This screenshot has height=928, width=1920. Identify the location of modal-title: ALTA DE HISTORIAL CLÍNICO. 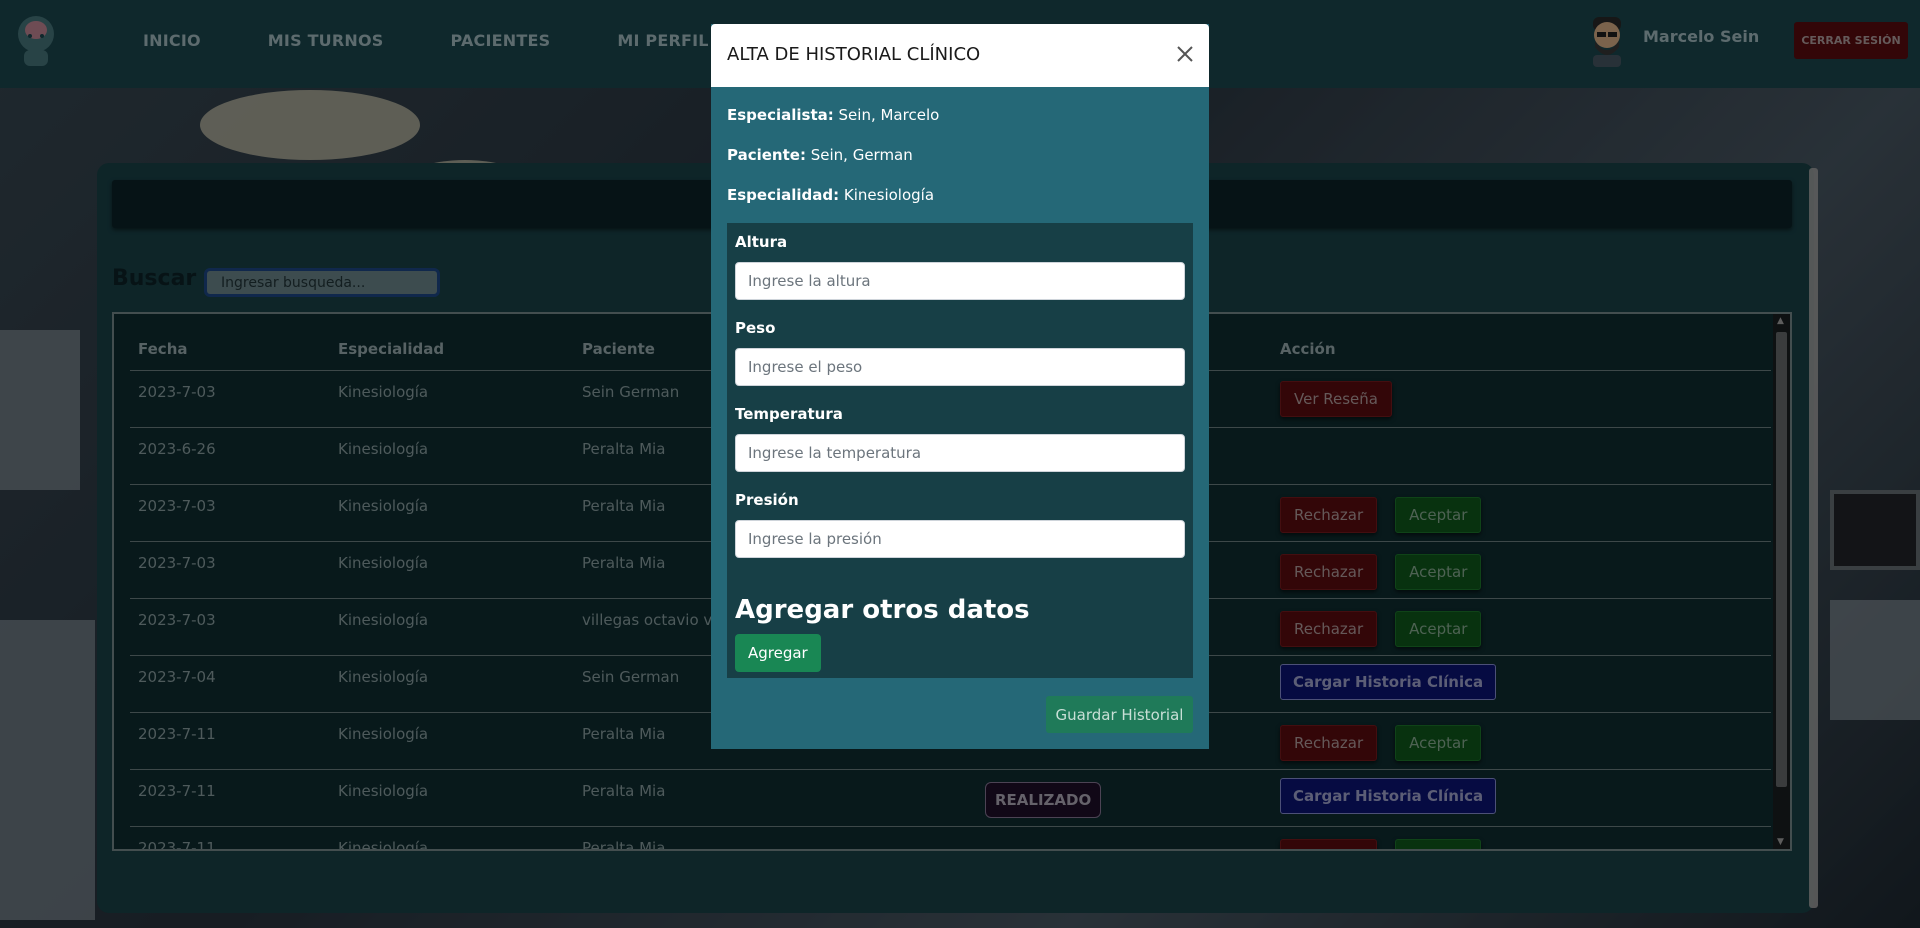
(854, 54).